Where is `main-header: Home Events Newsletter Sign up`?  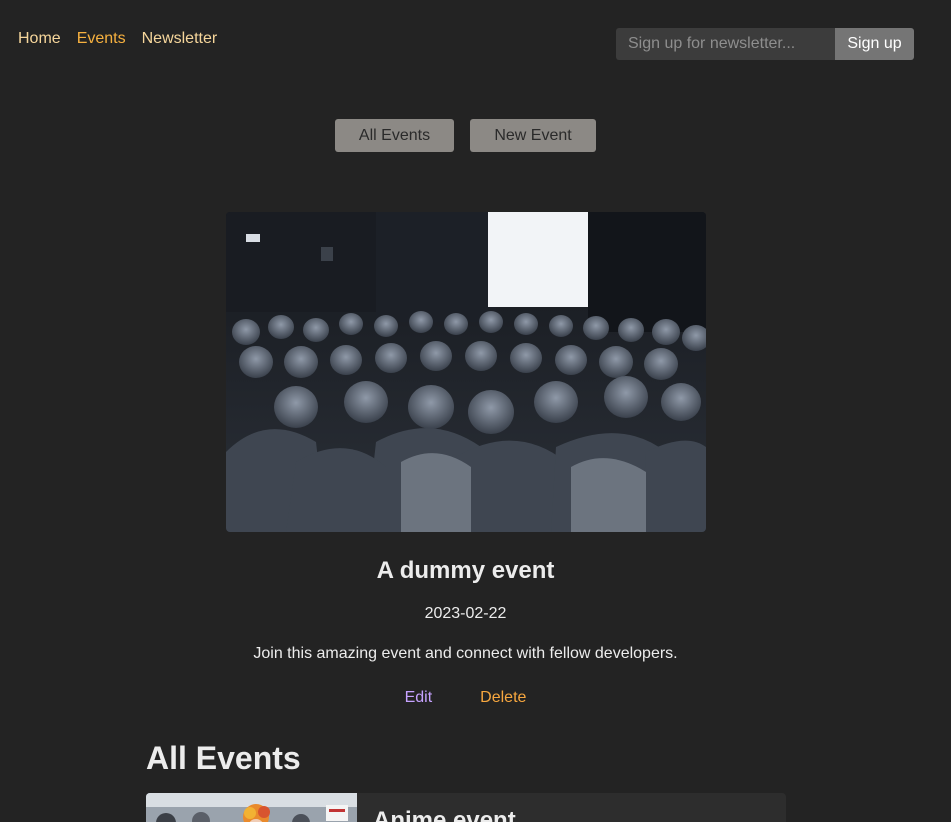 main-header: Home Events Newsletter Sign up is located at coordinates (475, 40).